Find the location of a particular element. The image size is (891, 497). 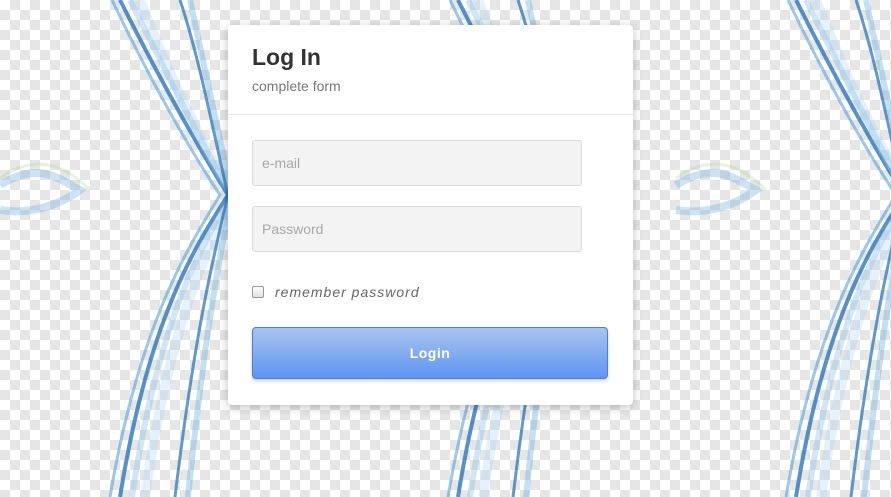

email-field is located at coordinates (417, 163).